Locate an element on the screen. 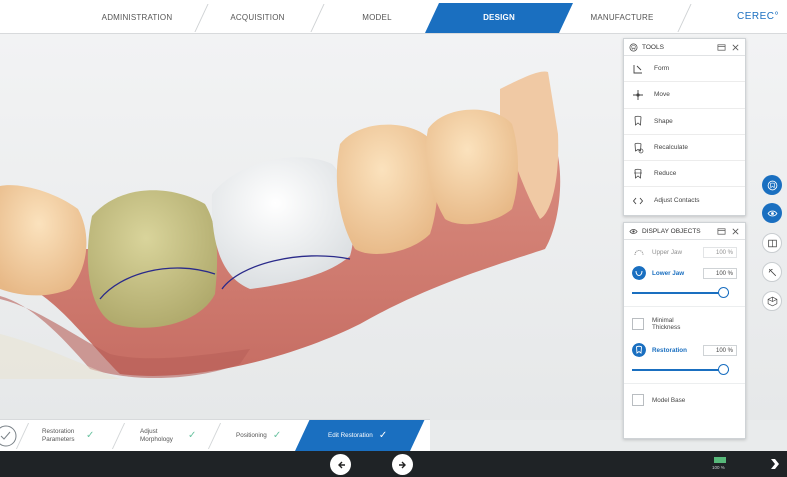  tool-shape: Shape is located at coordinates (684, 122).